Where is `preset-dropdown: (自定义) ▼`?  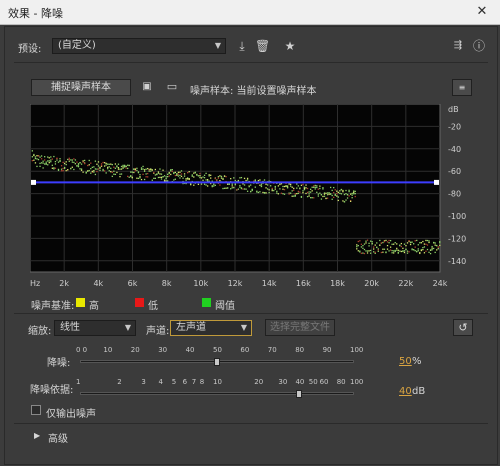 preset-dropdown: (自定义) ▼ is located at coordinates (139, 46).